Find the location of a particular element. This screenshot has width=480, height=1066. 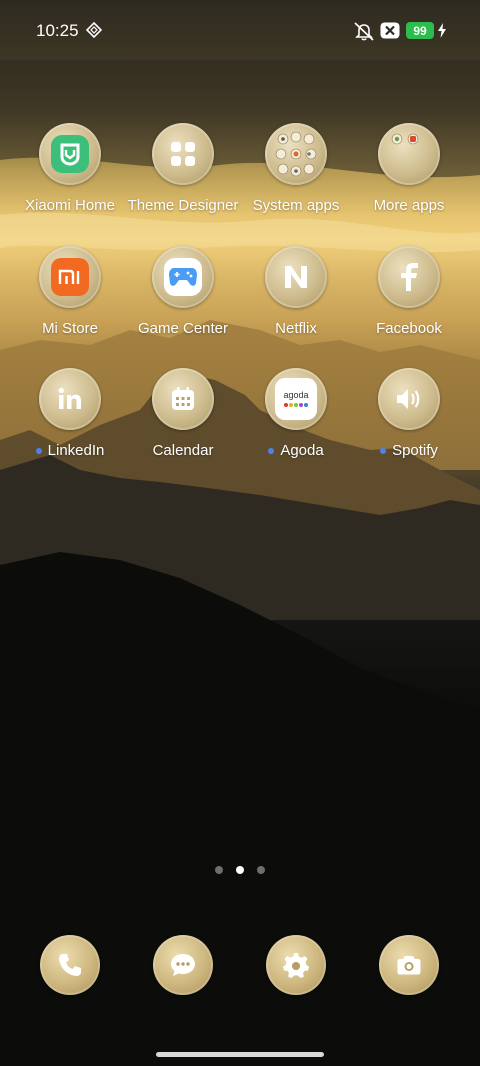

app-netflix: Netflix is located at coordinates (296, 301).